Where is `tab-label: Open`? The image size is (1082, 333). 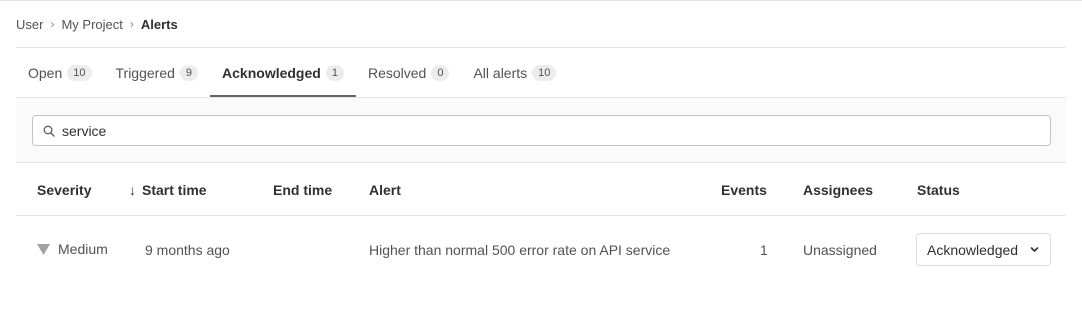
tab-label: Open is located at coordinates (45, 72).